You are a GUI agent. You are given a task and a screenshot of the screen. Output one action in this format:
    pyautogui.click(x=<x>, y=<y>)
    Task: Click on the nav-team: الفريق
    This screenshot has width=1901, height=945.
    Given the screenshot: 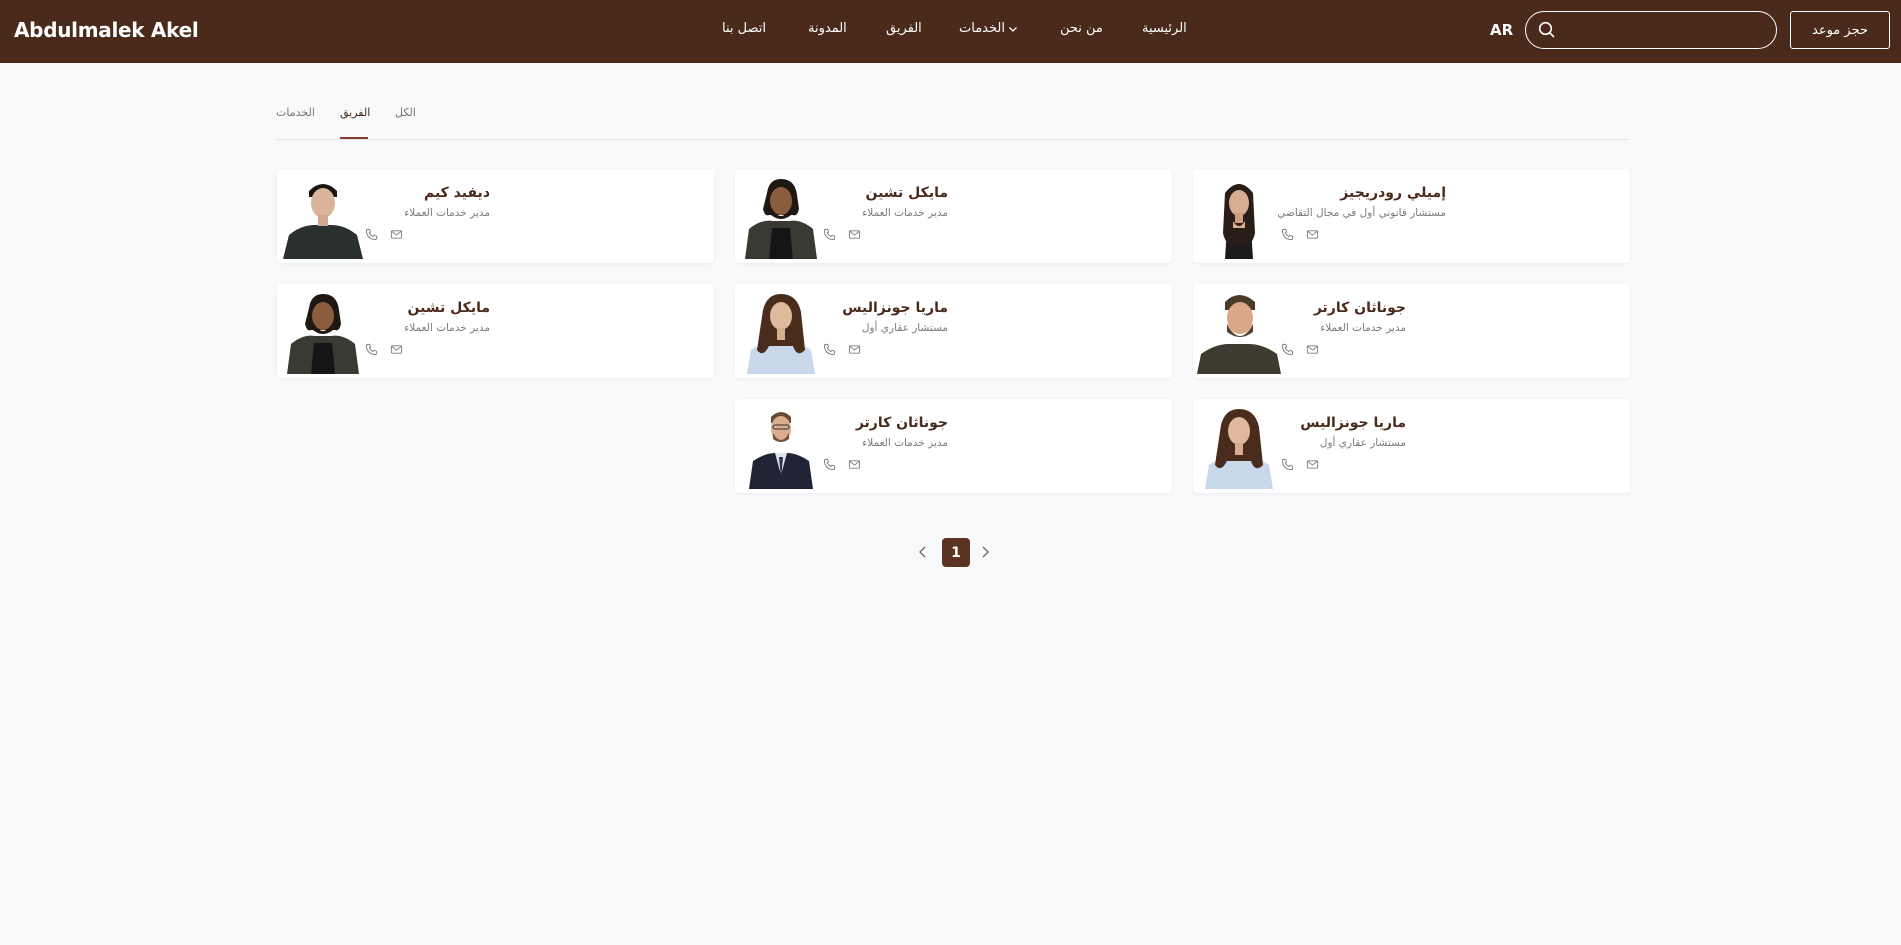 What is the action you would take?
    pyautogui.click(x=904, y=28)
    